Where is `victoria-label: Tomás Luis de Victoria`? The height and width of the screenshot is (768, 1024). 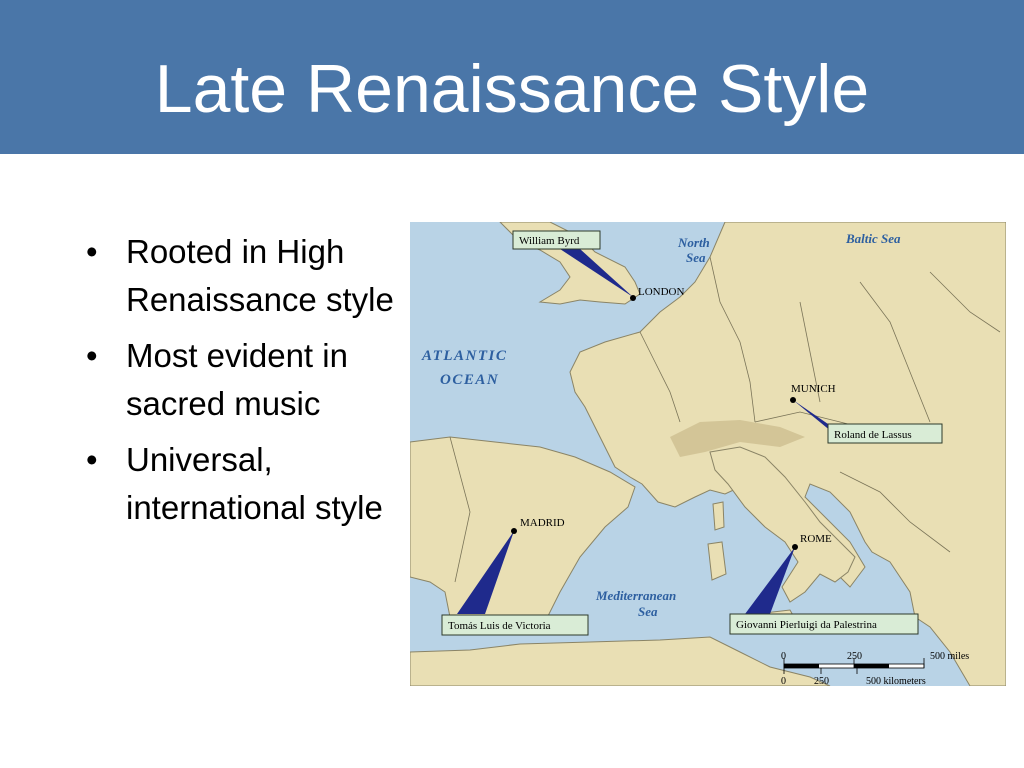 victoria-label: Tomás Luis de Victoria is located at coordinates (499, 626).